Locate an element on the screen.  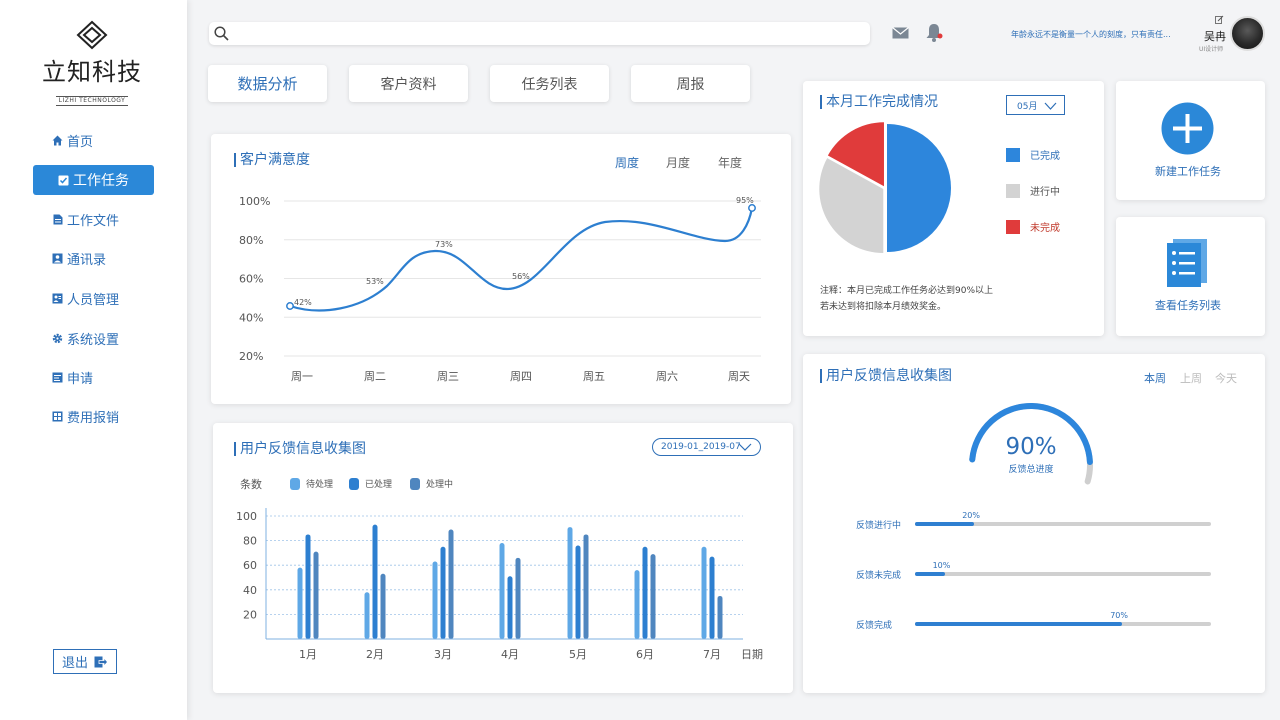
nav-item-home: 首页 is located at coordinates (72, 140).